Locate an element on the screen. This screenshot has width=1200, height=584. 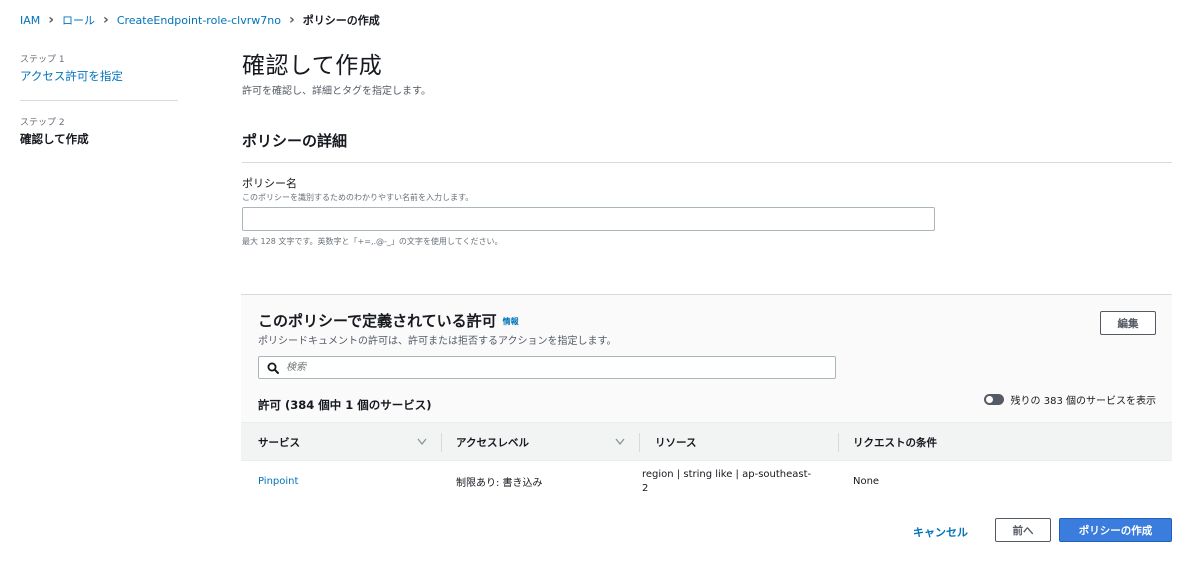
step-1-link: アクセス許可を指定 is located at coordinates (99, 76).